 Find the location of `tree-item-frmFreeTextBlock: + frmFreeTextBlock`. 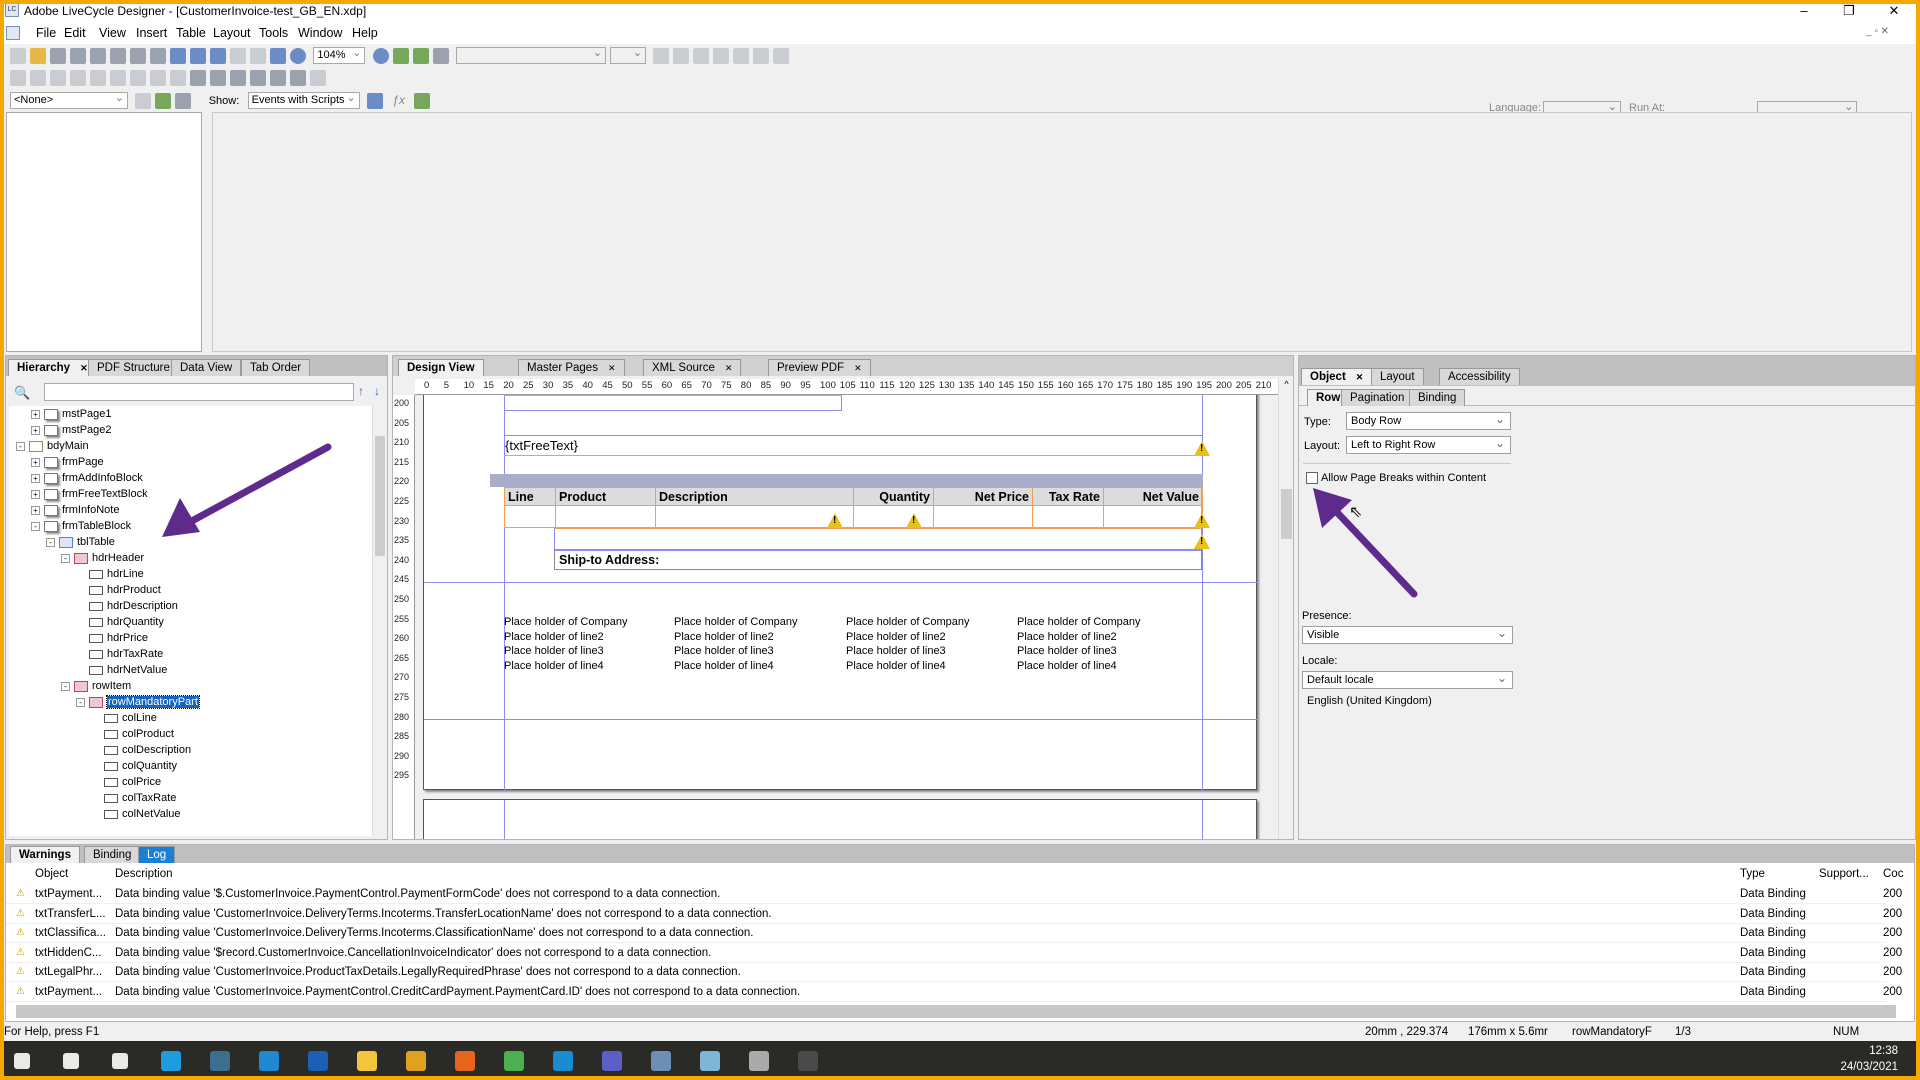

tree-item-frmFreeTextBlock: + frmFreeTextBlock is located at coordinates (89, 496).